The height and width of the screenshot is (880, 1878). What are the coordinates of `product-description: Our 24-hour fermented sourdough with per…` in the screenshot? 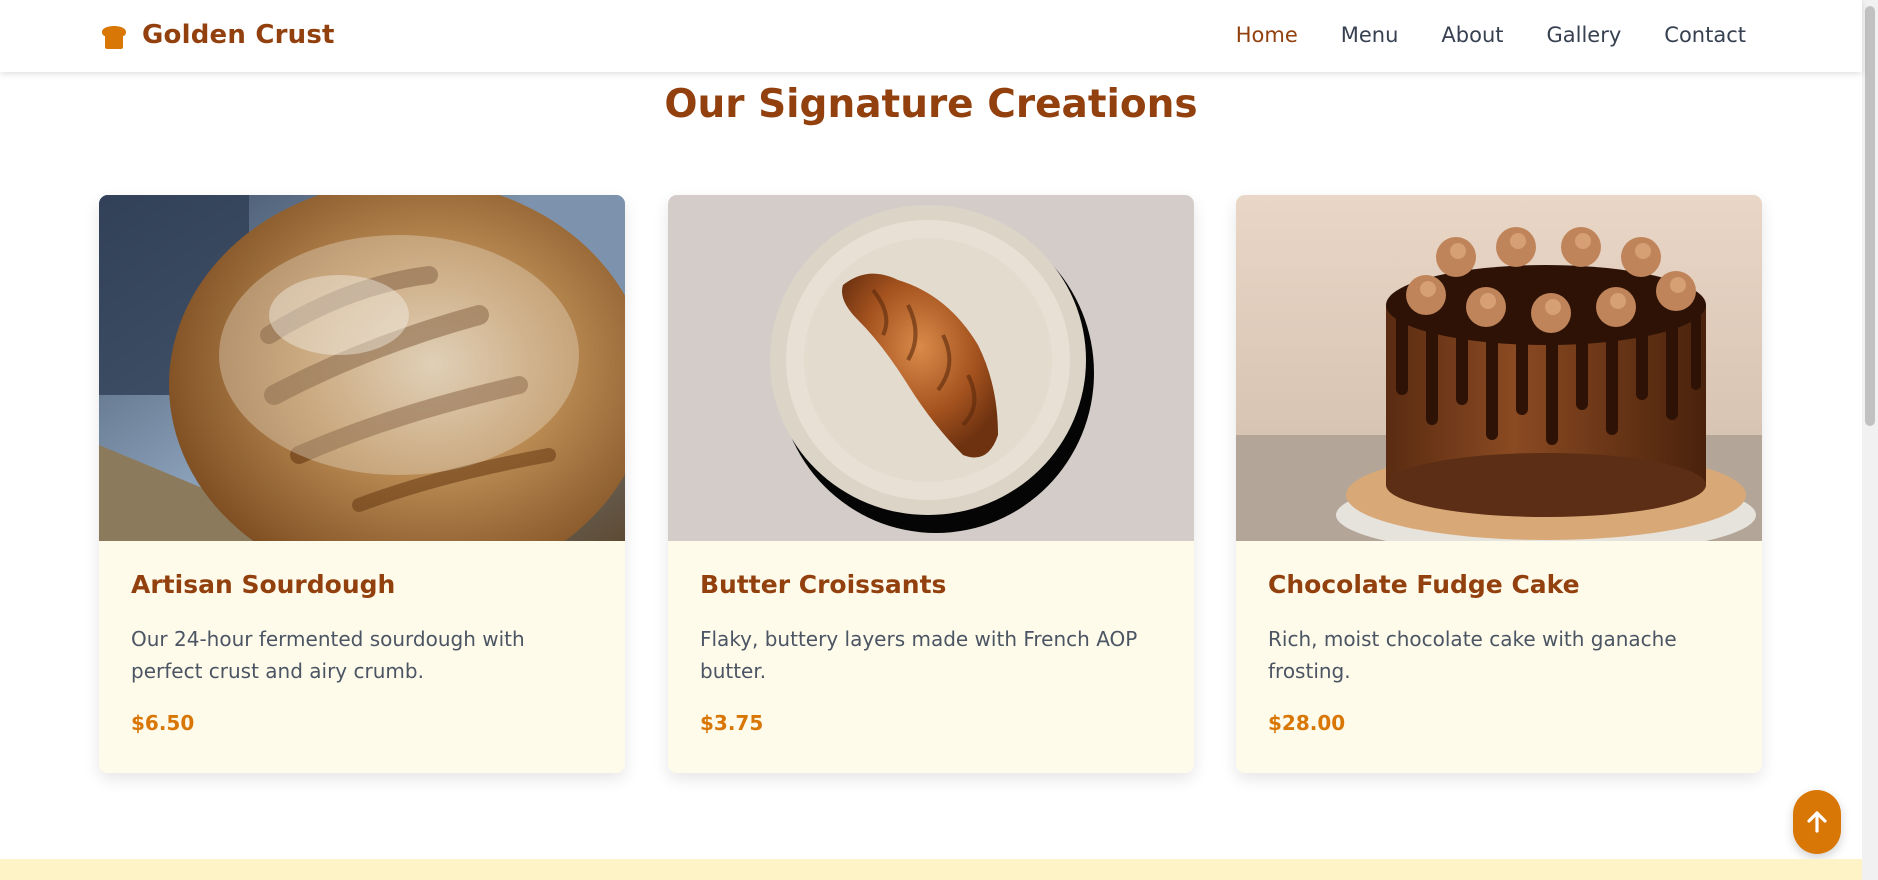 It's located at (328, 655).